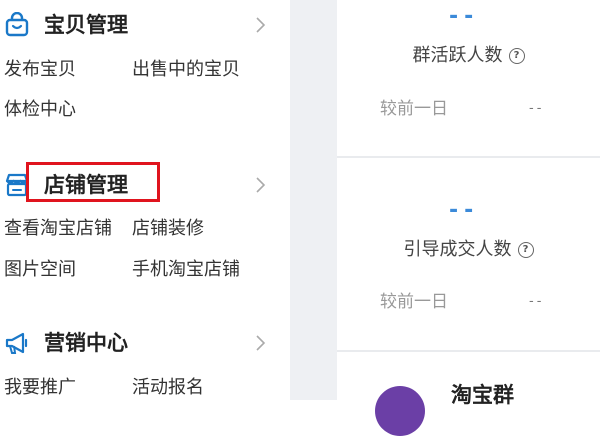  I want to click on shopping-bag-icon, so click(17, 24).